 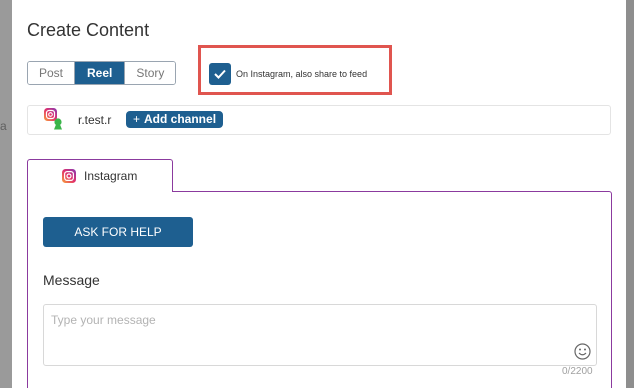 I want to click on background-ghost-text: a, so click(x=3, y=126).